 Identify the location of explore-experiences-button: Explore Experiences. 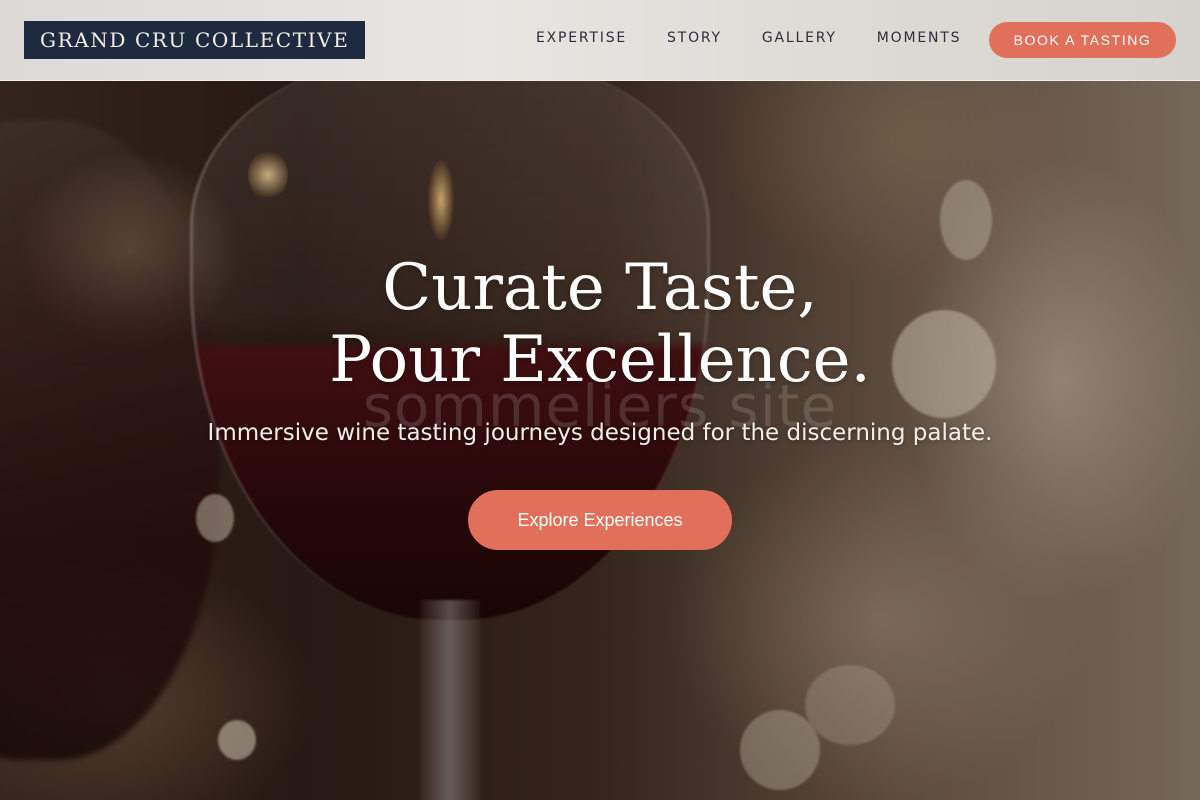
(600, 520).